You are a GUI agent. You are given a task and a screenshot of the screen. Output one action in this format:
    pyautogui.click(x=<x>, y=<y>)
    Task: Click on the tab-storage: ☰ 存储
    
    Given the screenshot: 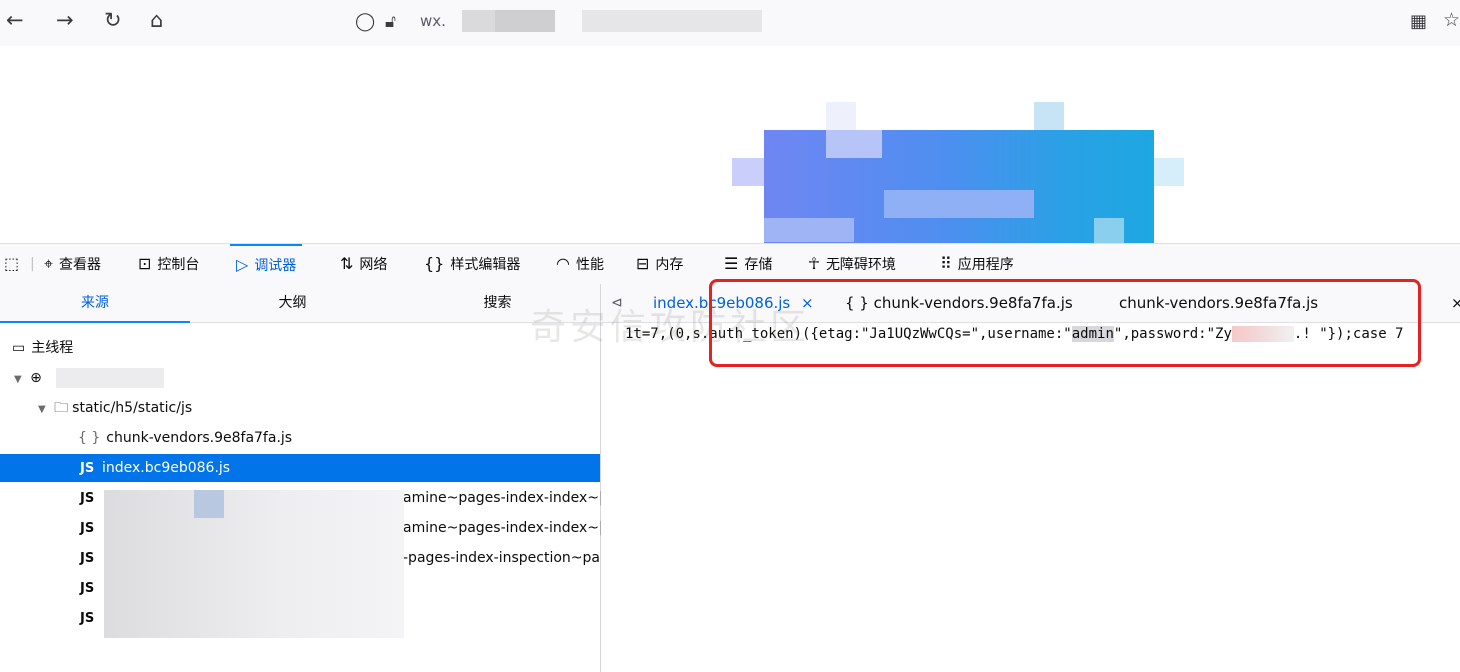 What is the action you would take?
    pyautogui.click(x=748, y=264)
    